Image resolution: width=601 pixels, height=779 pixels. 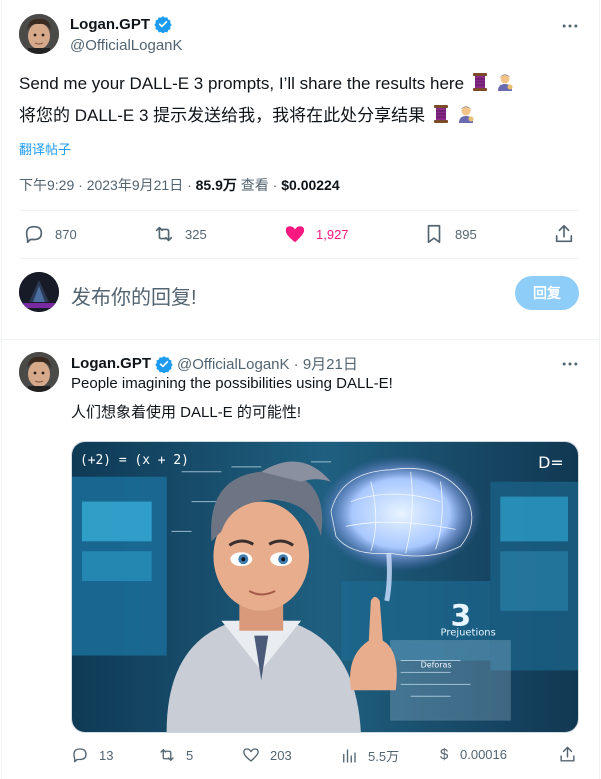 What do you see at coordinates (295, 234) in the screenshot?
I see `heart-filled-icon` at bounding box center [295, 234].